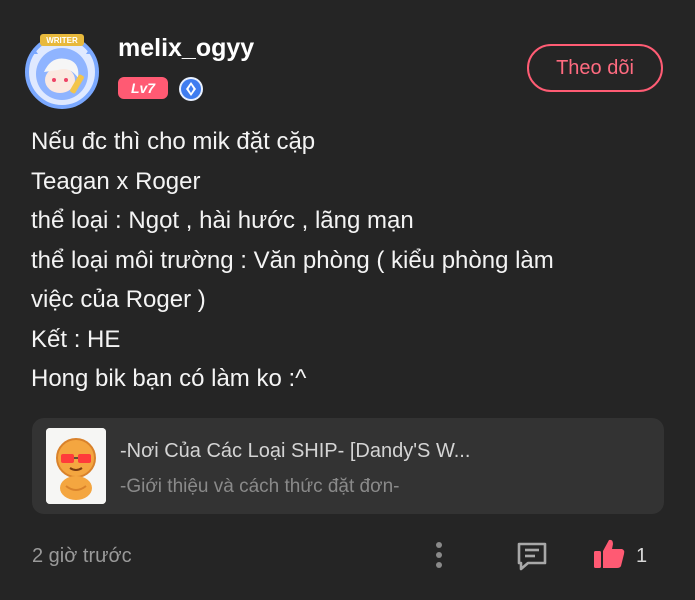 Image resolution: width=695 pixels, height=600 pixels. Describe the element at coordinates (532, 556) in the screenshot. I see `comment-icon` at that location.